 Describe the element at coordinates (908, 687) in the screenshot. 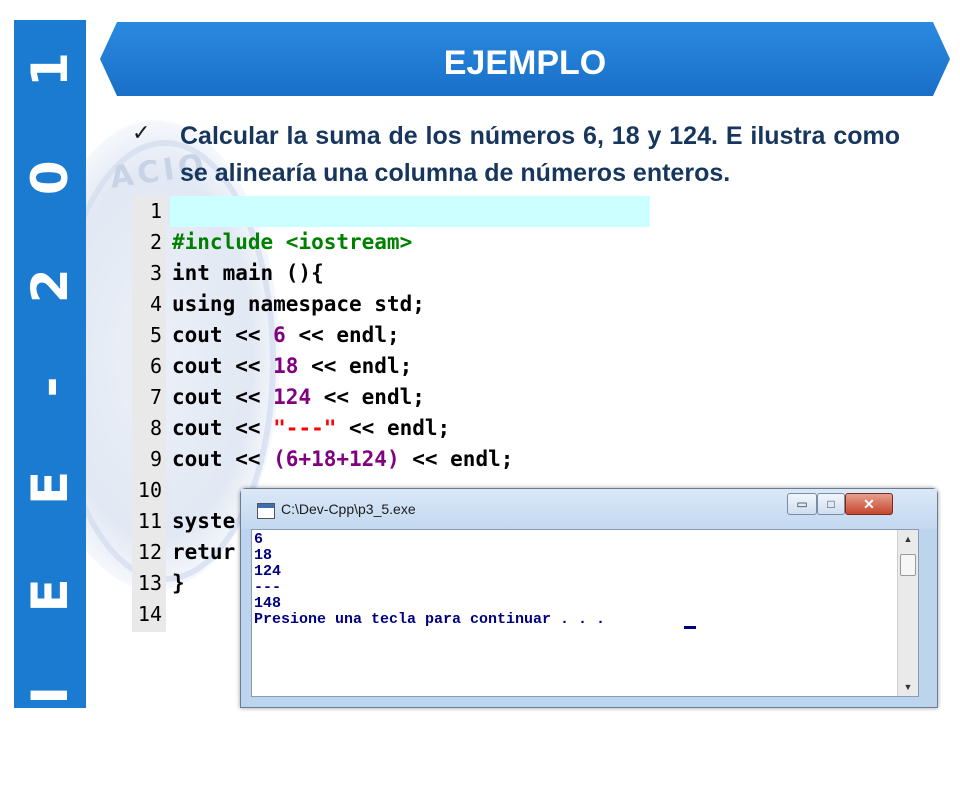

I see `scroll-down-icon: ▼` at that location.